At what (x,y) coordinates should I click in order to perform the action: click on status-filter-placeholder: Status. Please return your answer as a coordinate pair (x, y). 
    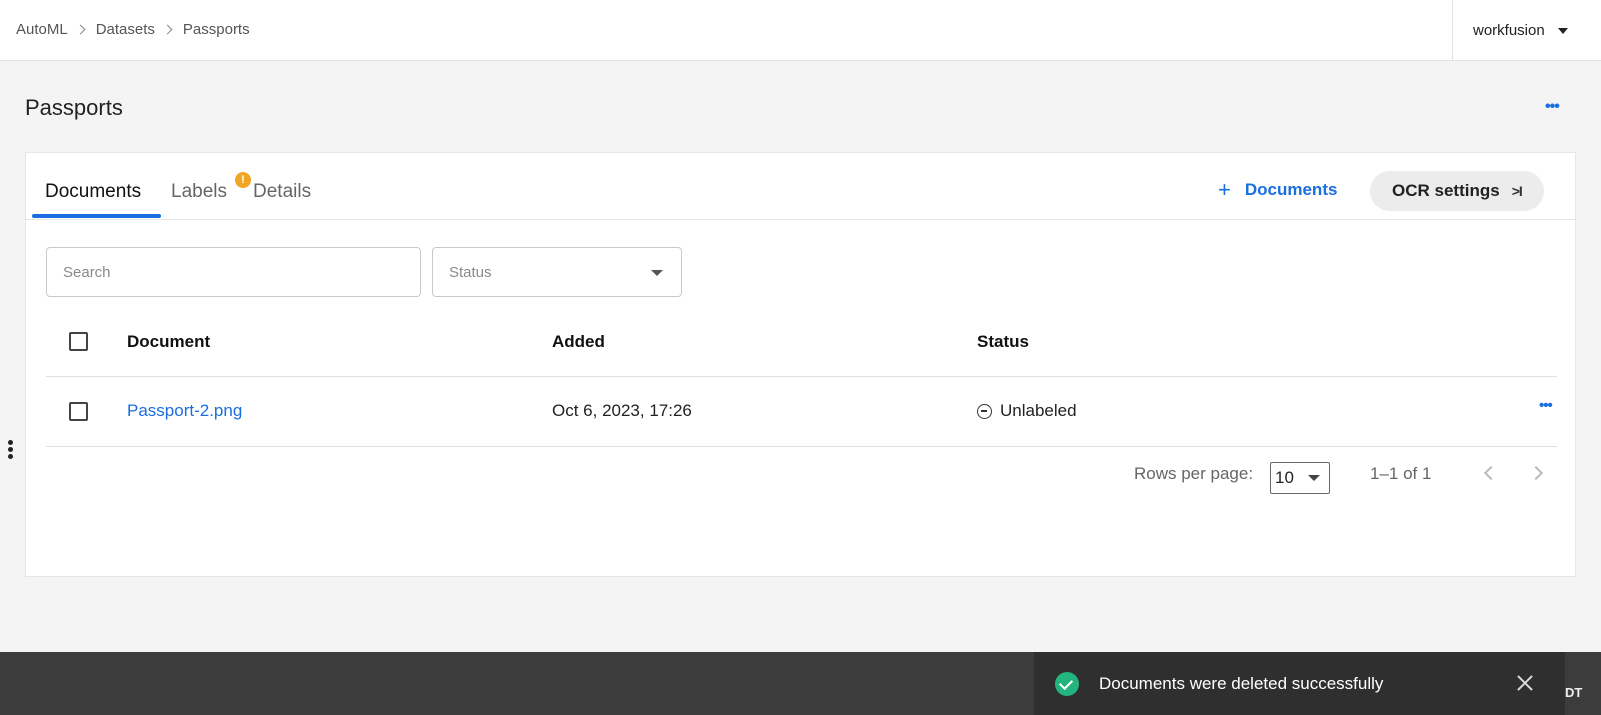
    Looking at the image, I should click on (470, 272).